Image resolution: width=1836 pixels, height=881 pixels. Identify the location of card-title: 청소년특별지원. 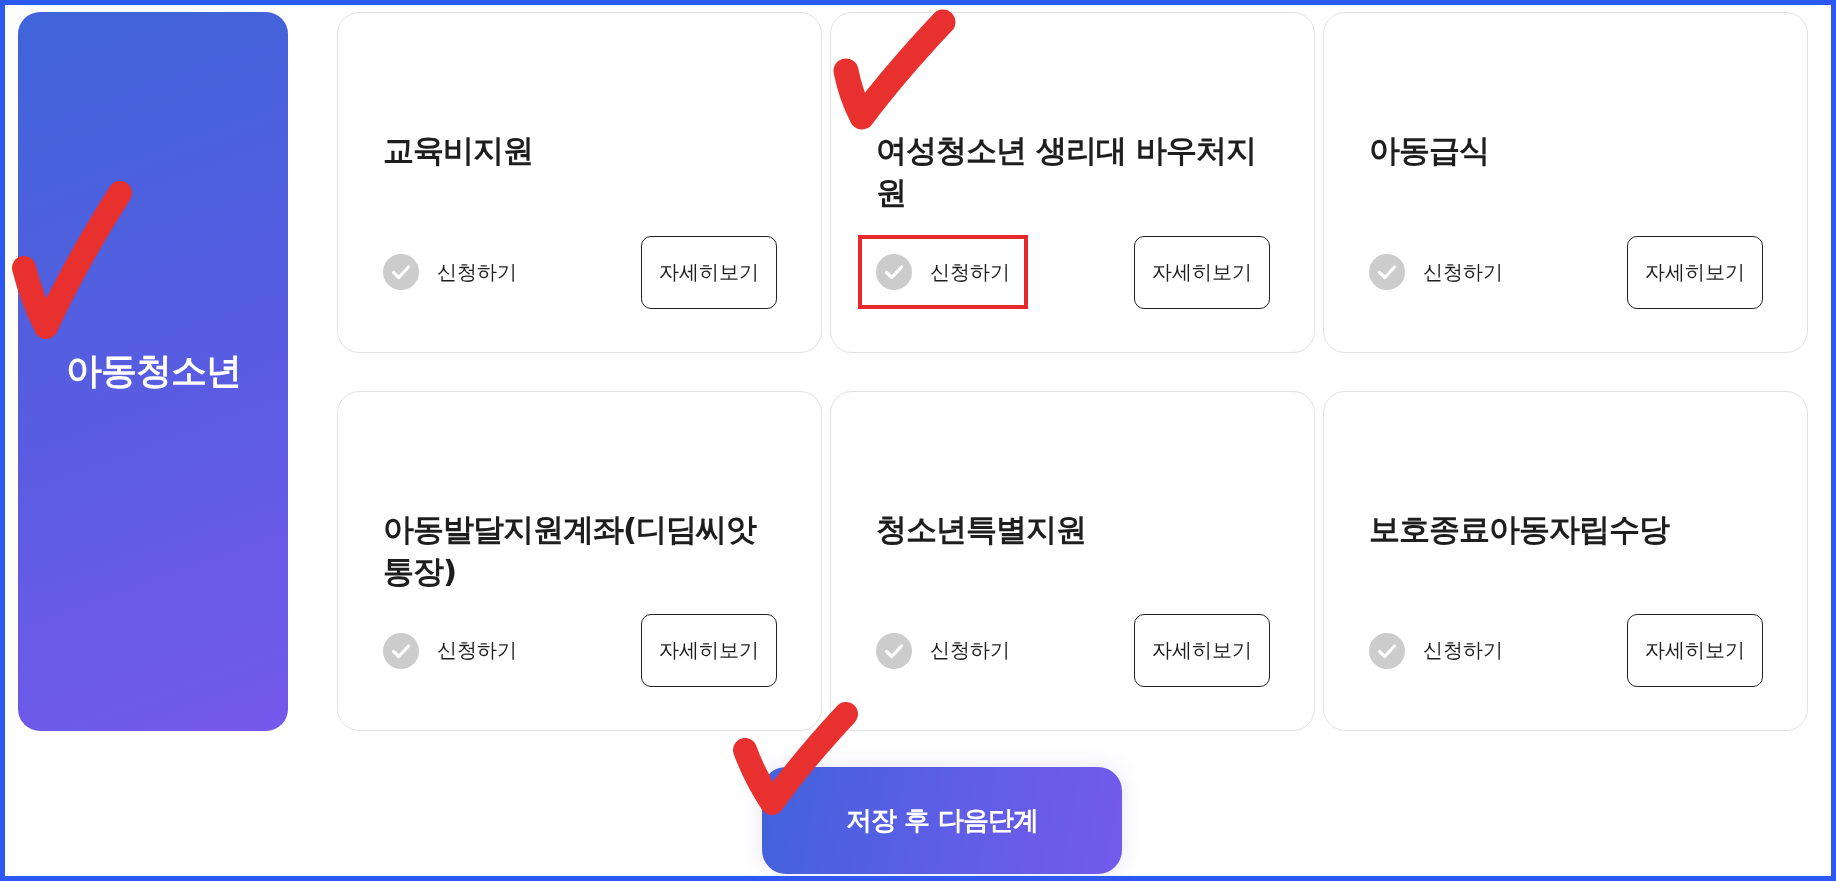
(981, 529).